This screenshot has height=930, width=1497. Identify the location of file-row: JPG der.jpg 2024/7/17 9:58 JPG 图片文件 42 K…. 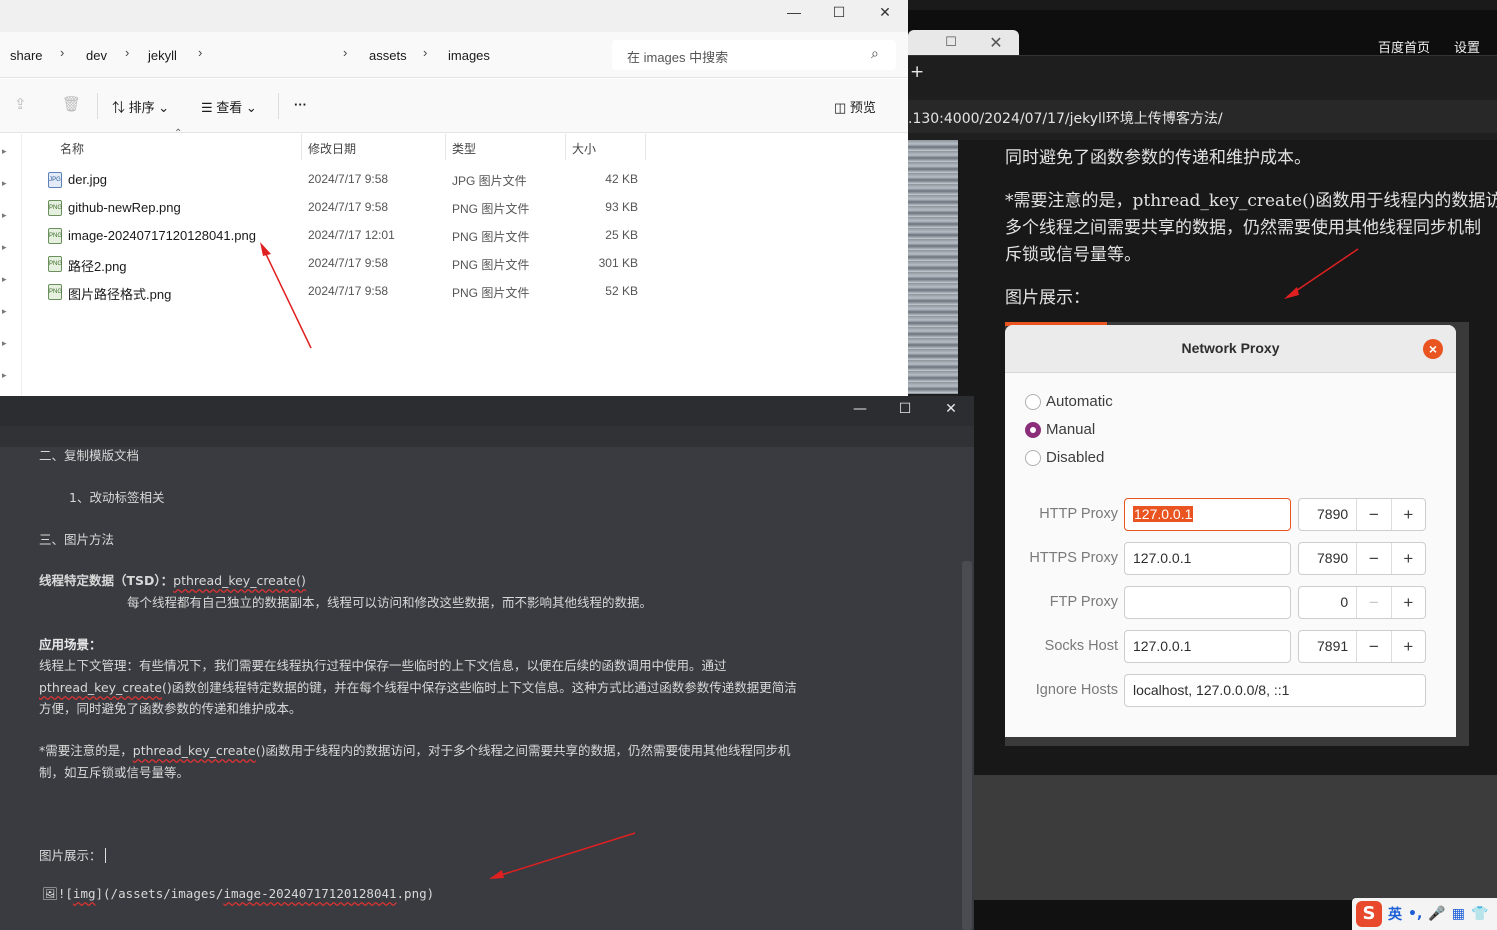
(345, 180).